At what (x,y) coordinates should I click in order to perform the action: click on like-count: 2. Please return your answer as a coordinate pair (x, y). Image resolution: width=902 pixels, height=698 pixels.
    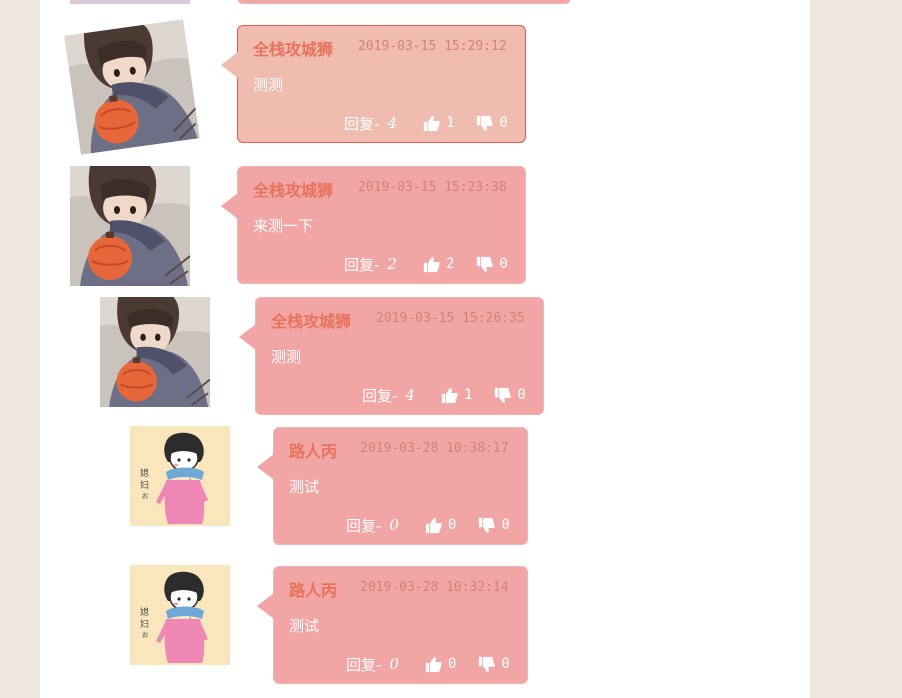
    Looking at the image, I should click on (450, 264).